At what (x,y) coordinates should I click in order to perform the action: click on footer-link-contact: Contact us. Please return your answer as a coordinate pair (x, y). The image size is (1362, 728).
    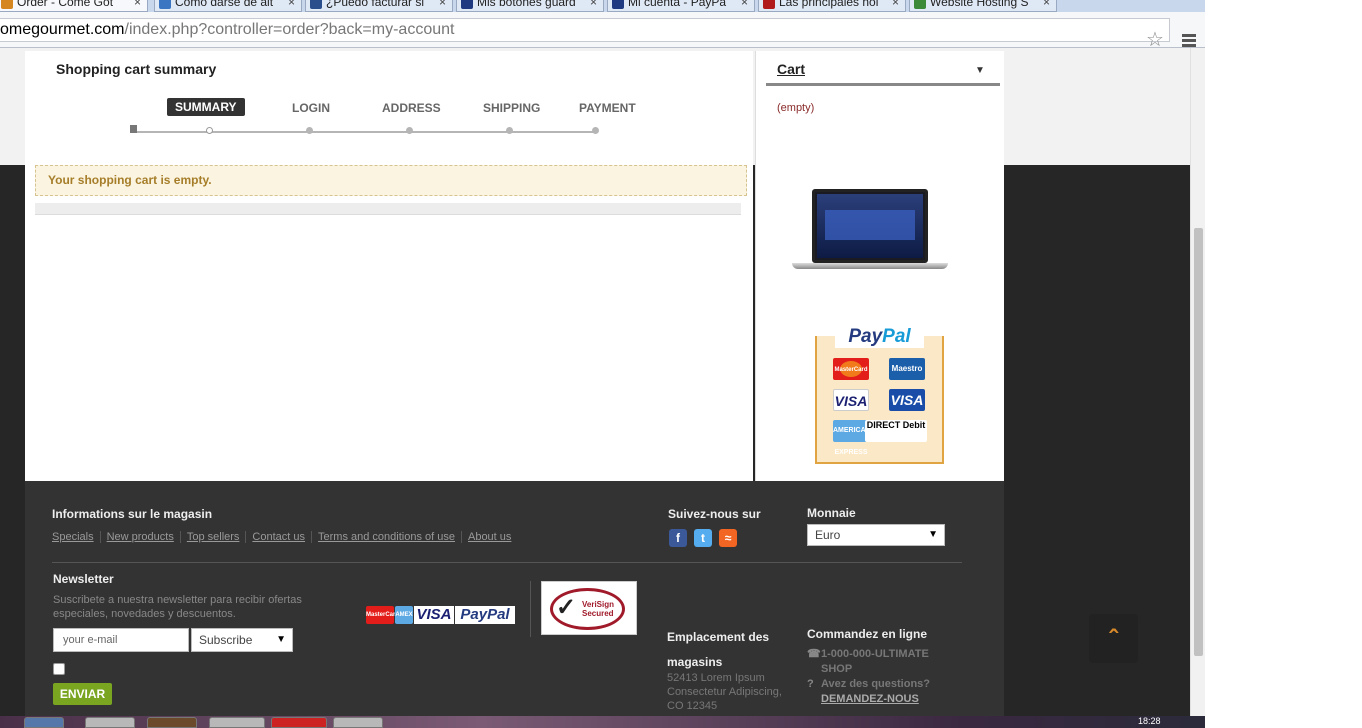
    Looking at the image, I should click on (278, 537).